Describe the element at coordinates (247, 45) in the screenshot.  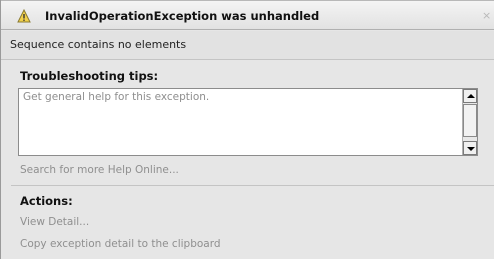
I see `exception-message-band: Sequence contains no elements` at that location.